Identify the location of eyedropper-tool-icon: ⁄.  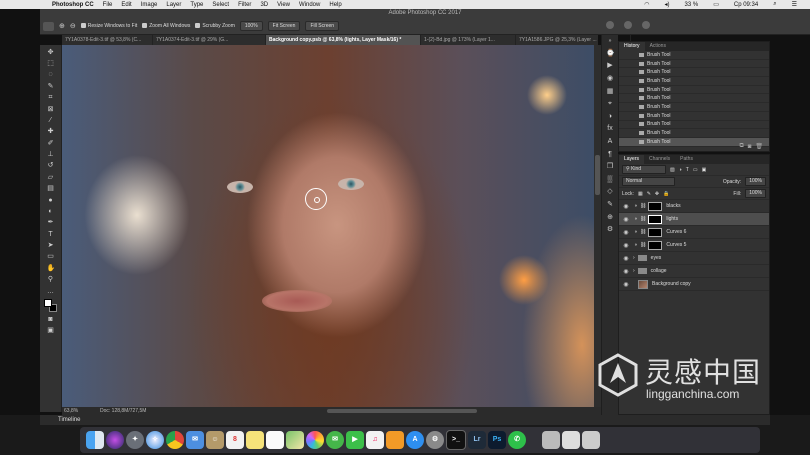
(51, 121).